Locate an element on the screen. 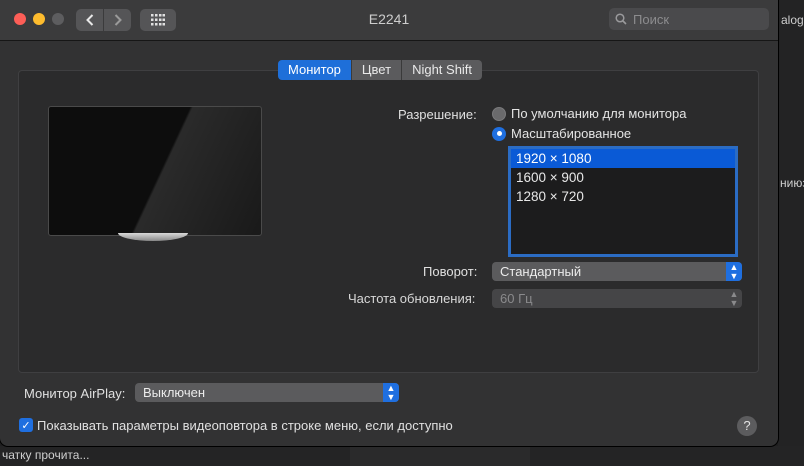  monitor-screen-shine is located at coordinates (155, 171).